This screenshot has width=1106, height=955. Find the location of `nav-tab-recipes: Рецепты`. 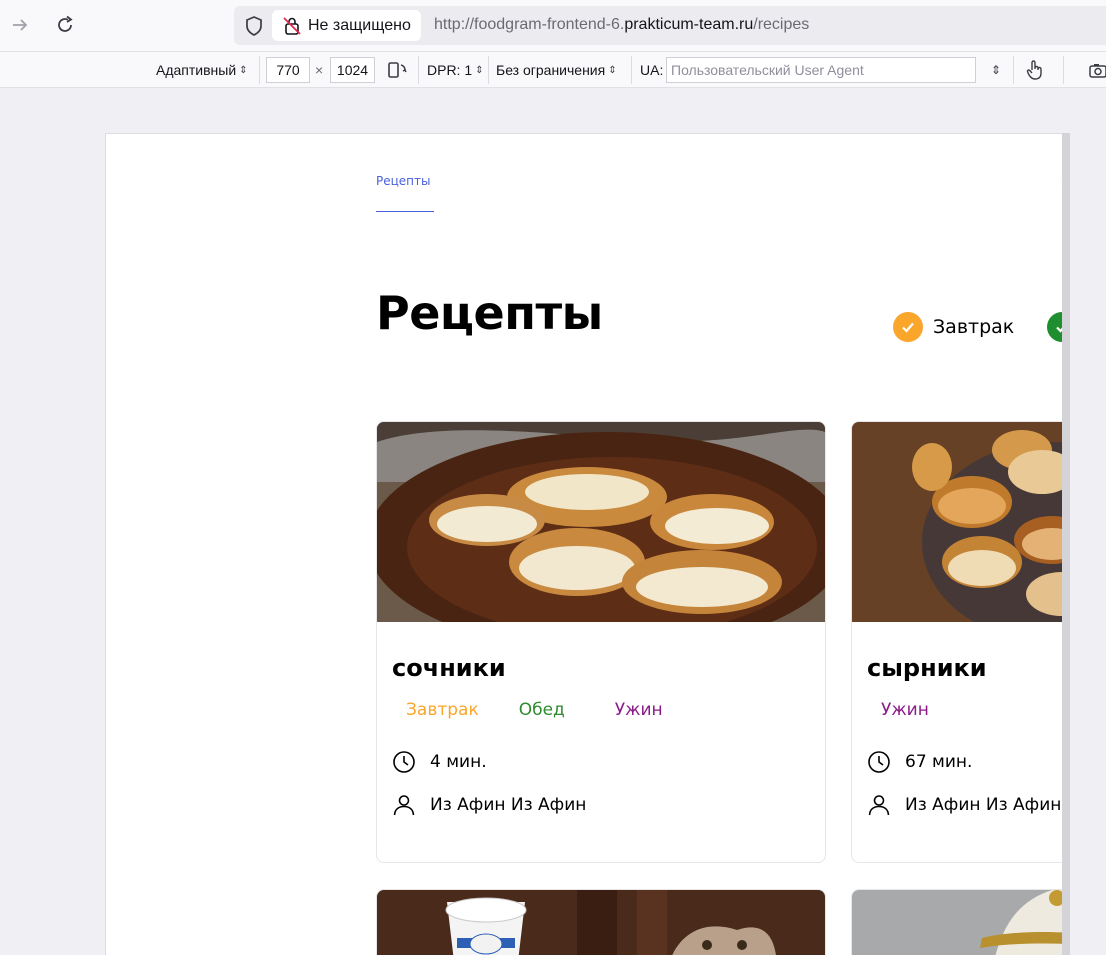

nav-tab-recipes: Рецепты is located at coordinates (403, 181).